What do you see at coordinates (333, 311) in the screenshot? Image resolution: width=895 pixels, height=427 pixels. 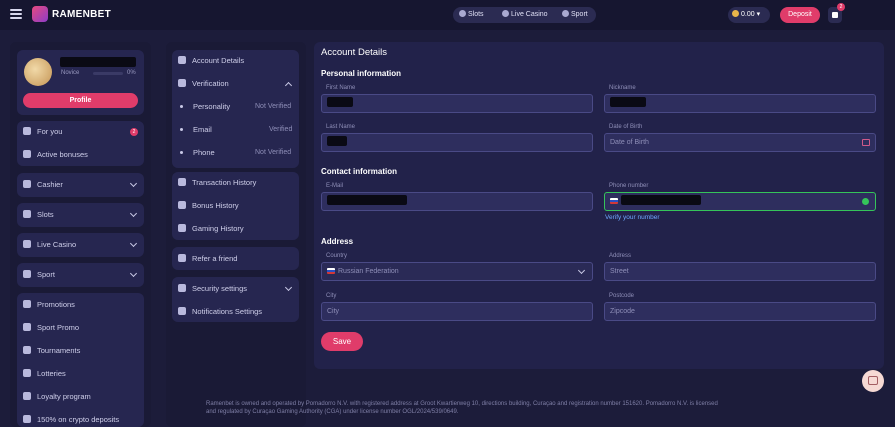 I see `city-placeholder: City` at bounding box center [333, 311].